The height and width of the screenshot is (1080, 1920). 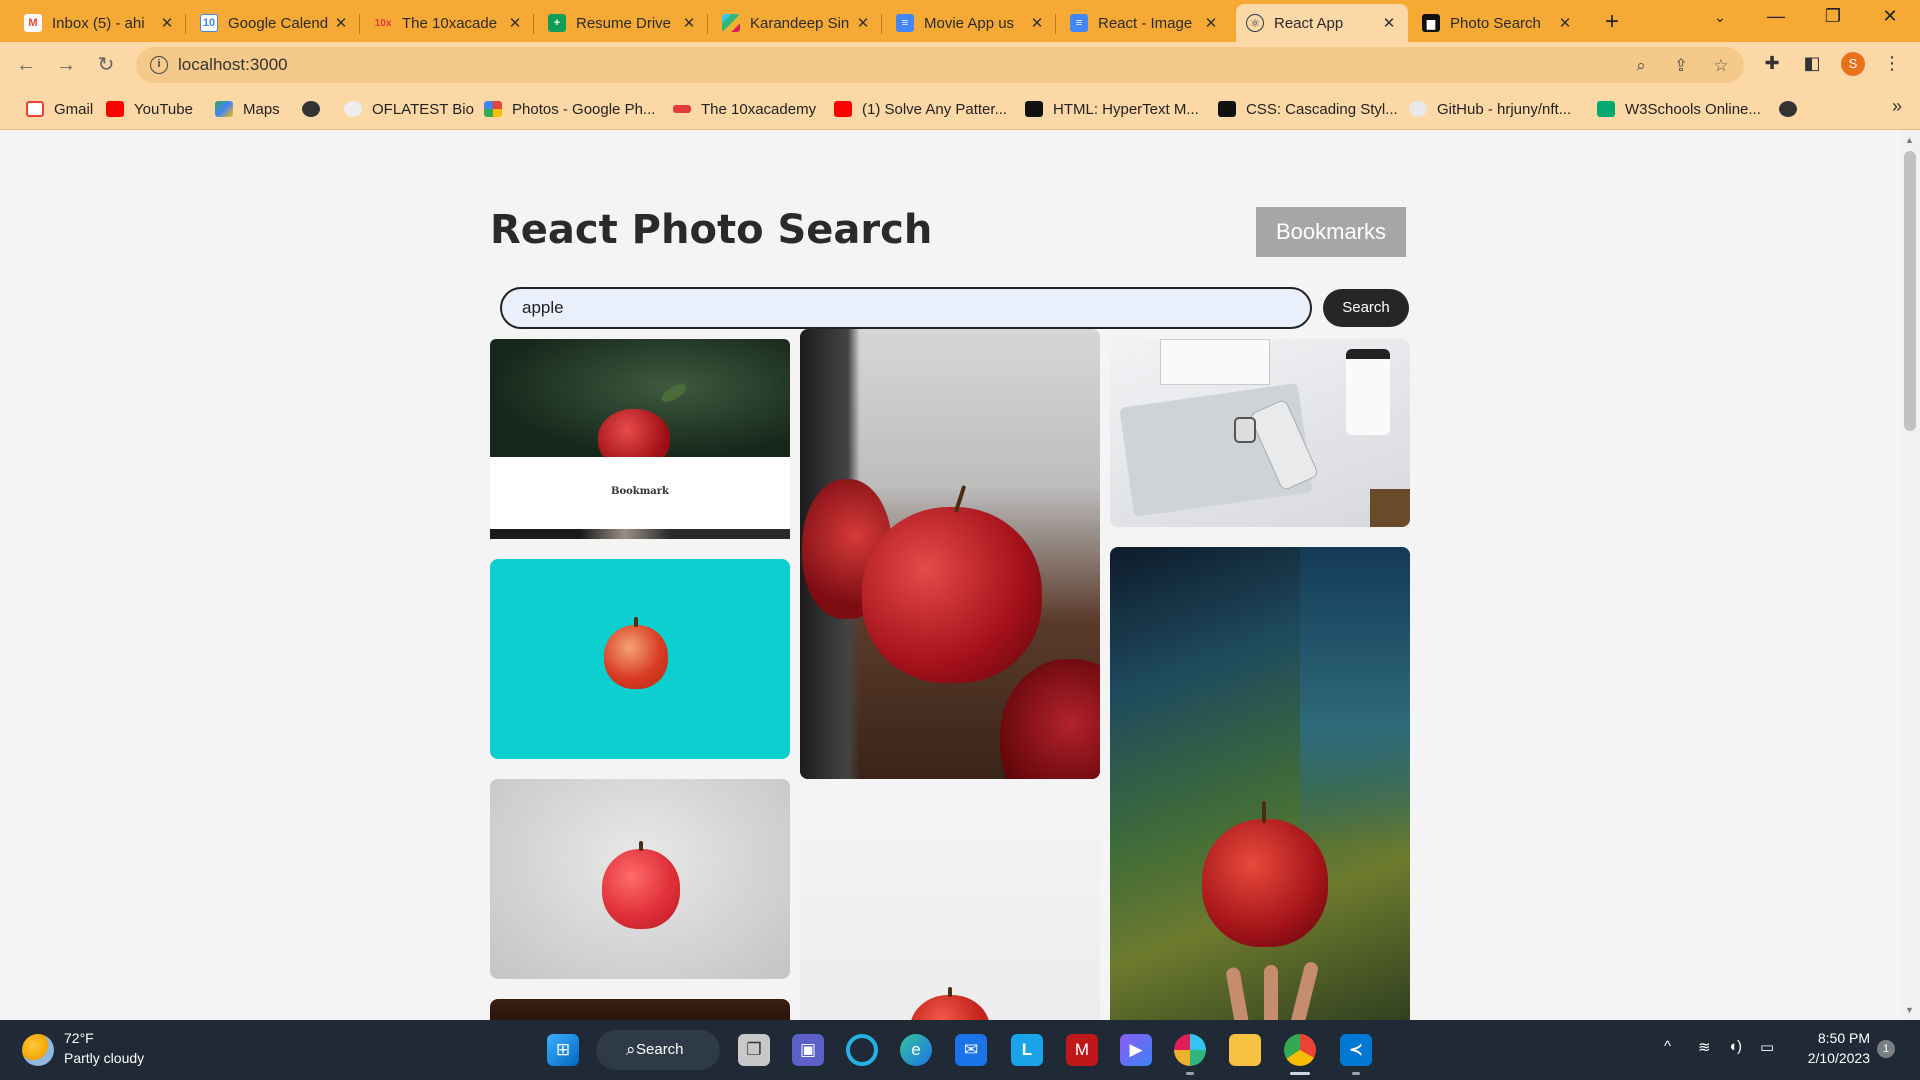 What do you see at coordinates (38, 1050) in the screenshot?
I see `weather-icon` at bounding box center [38, 1050].